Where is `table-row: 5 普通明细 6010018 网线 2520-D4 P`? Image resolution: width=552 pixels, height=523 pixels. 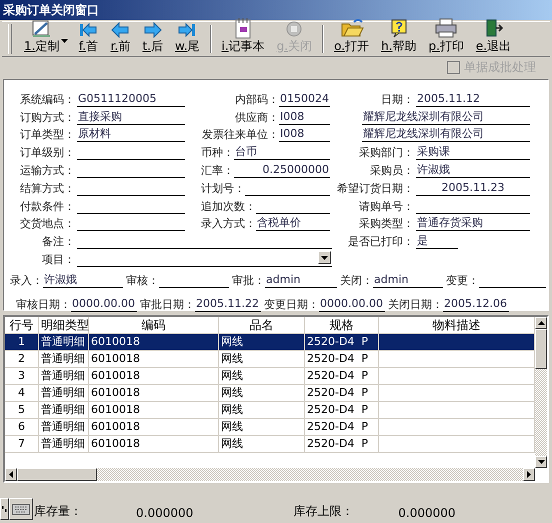
table-row: 5 普通明细 6010018 网线 2520-D4 P is located at coordinates (270, 410).